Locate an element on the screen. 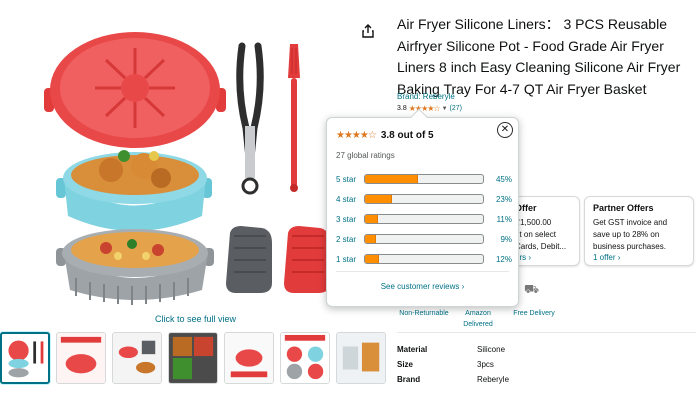  partner-offers-link: 1 offer › is located at coordinates (639, 257).